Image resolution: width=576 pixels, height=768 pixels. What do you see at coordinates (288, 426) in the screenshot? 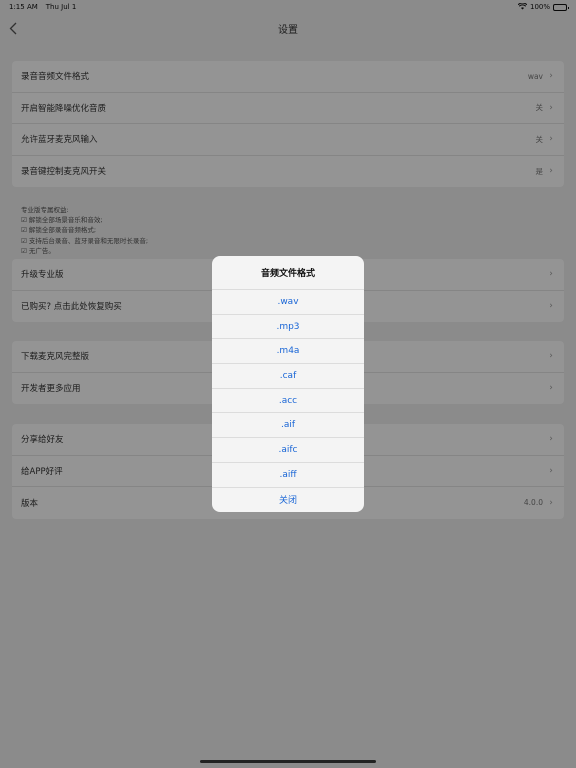
I see `format-option-aif: .aif` at bounding box center [288, 426].